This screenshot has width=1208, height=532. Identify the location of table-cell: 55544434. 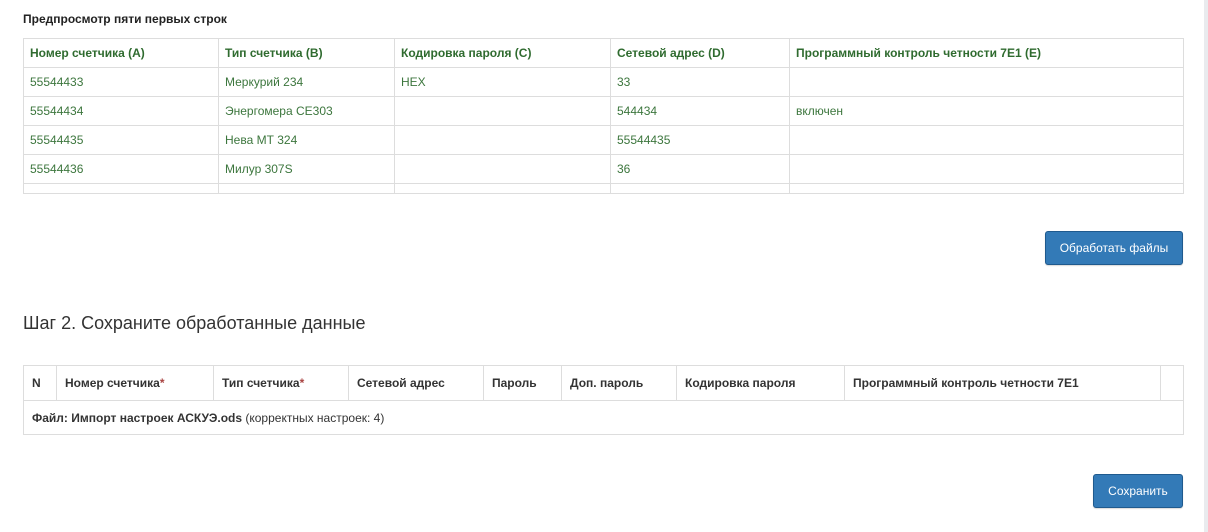
(121, 111).